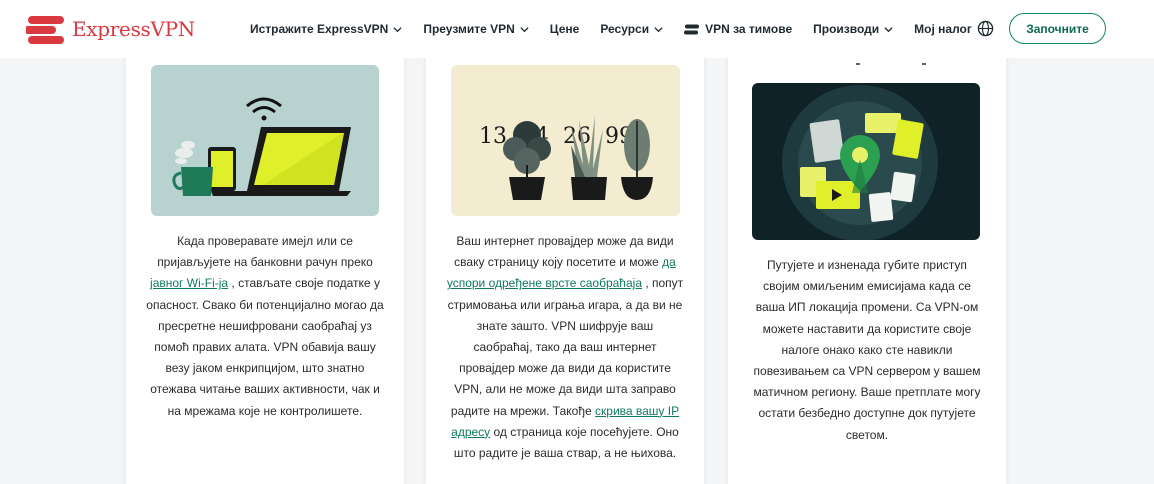 This screenshot has height=484, width=1154. What do you see at coordinates (1057, 28) in the screenshot?
I see `get-started-button: Започните` at bounding box center [1057, 28].